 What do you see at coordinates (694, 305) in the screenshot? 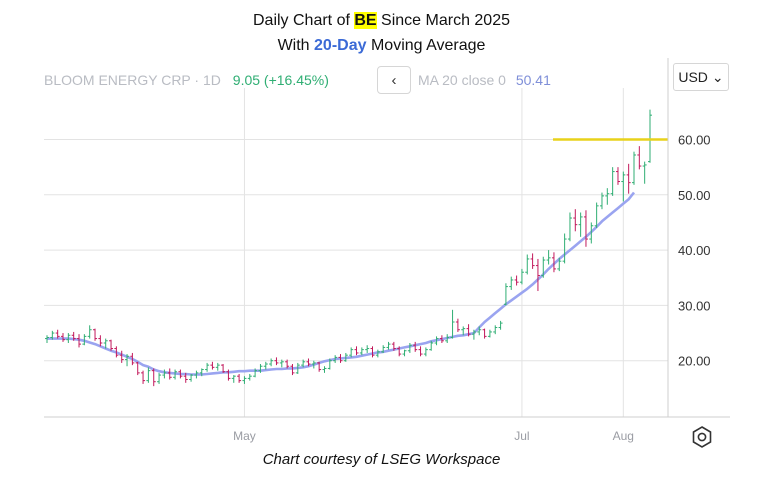
I see `y-tick-label: 30.00` at bounding box center [694, 305].